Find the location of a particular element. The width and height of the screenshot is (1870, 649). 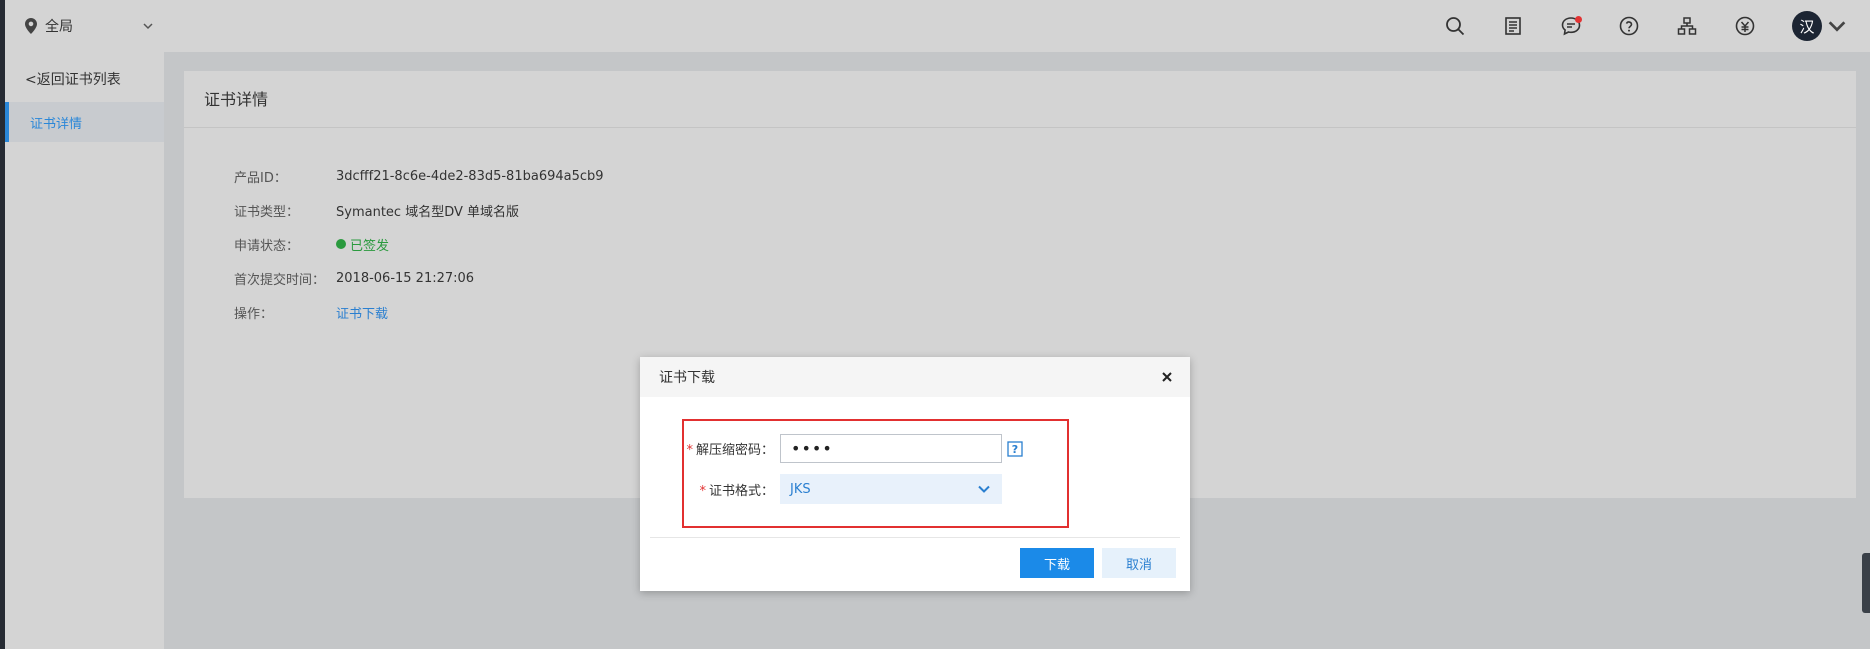

info-label: 产品ID： is located at coordinates (260, 178).